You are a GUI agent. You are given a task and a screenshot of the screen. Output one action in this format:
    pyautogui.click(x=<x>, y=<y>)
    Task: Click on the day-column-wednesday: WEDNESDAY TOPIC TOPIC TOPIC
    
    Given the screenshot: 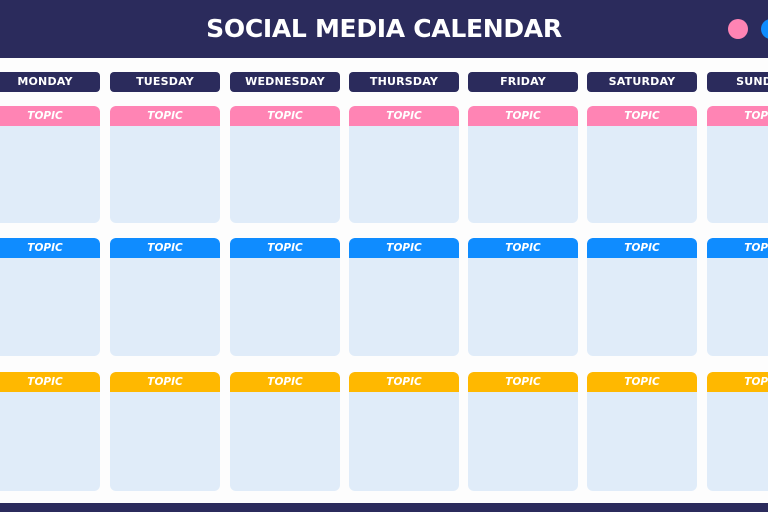 What is the action you would take?
    pyautogui.click(x=285, y=281)
    